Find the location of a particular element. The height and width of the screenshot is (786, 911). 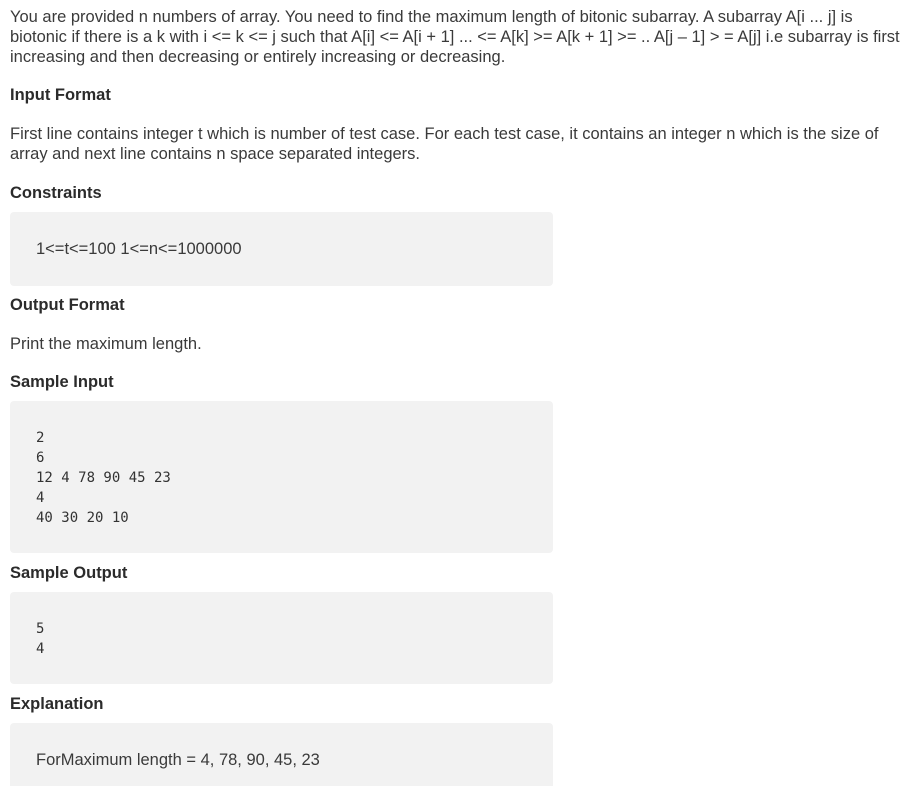

code-line: 2 is located at coordinates (40, 438).